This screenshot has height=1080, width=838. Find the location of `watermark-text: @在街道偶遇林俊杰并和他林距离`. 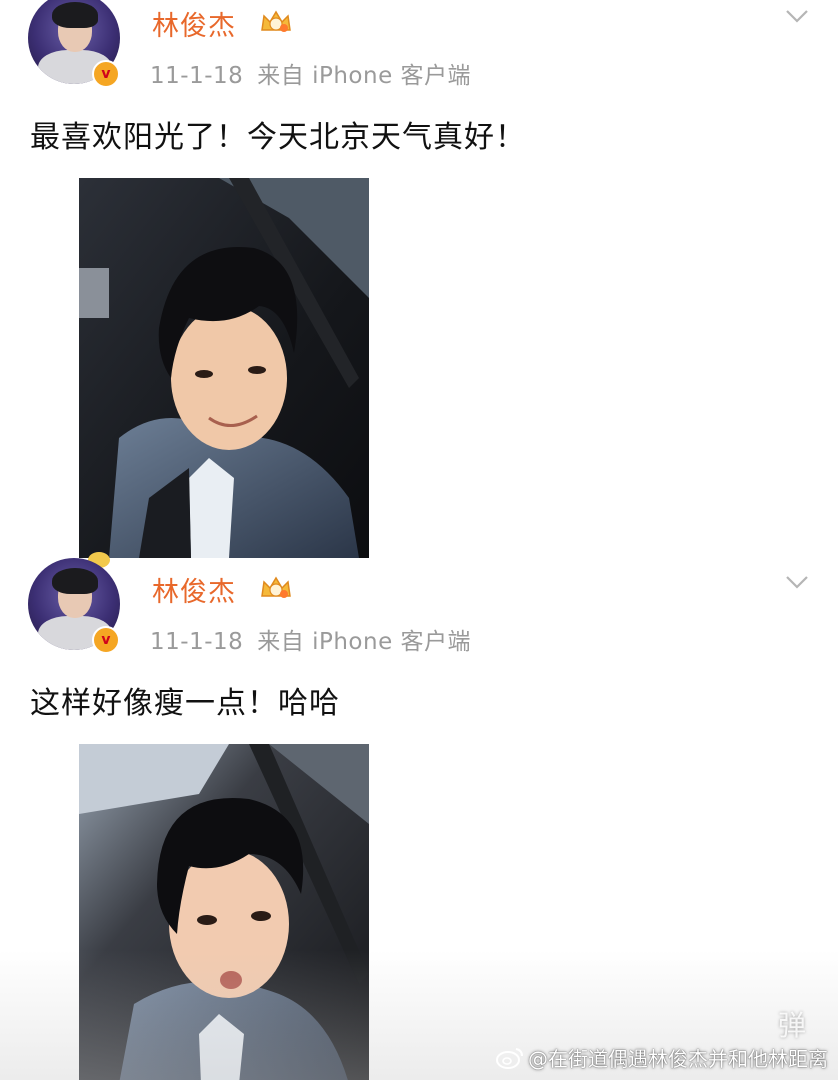

watermark-text: @在街道偶遇林俊杰并和他林距离 is located at coordinates (678, 1059).